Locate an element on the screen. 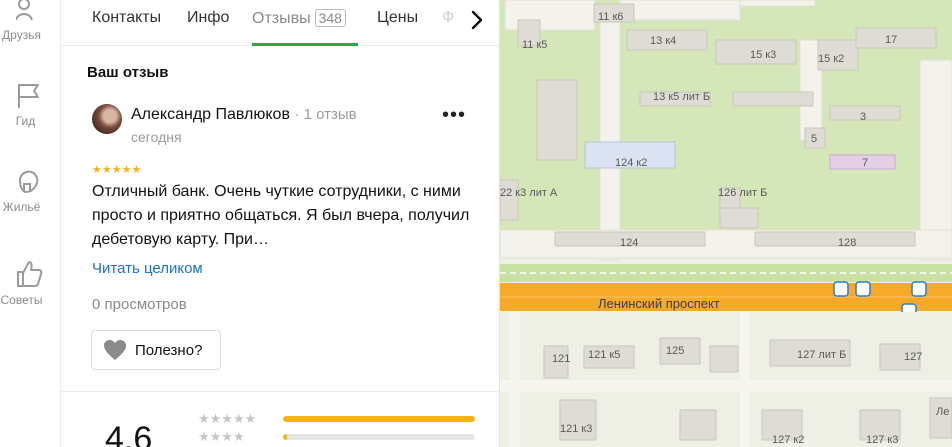  useful-label: Полезно? is located at coordinates (169, 350).